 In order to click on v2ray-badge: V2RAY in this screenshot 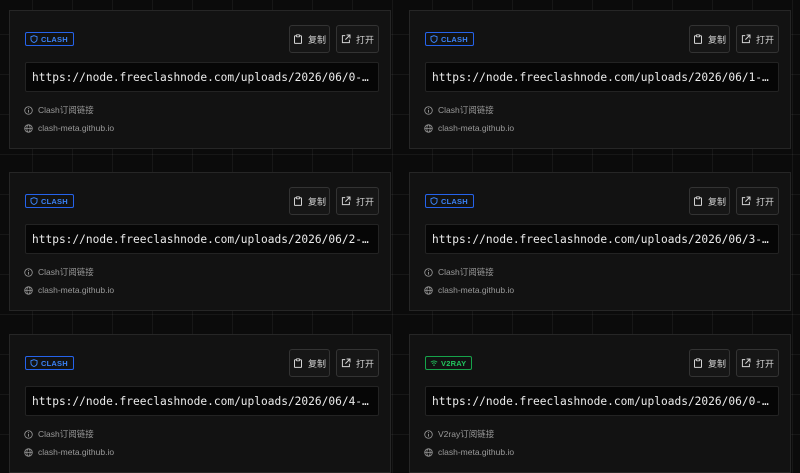, I will do `click(449, 363)`.